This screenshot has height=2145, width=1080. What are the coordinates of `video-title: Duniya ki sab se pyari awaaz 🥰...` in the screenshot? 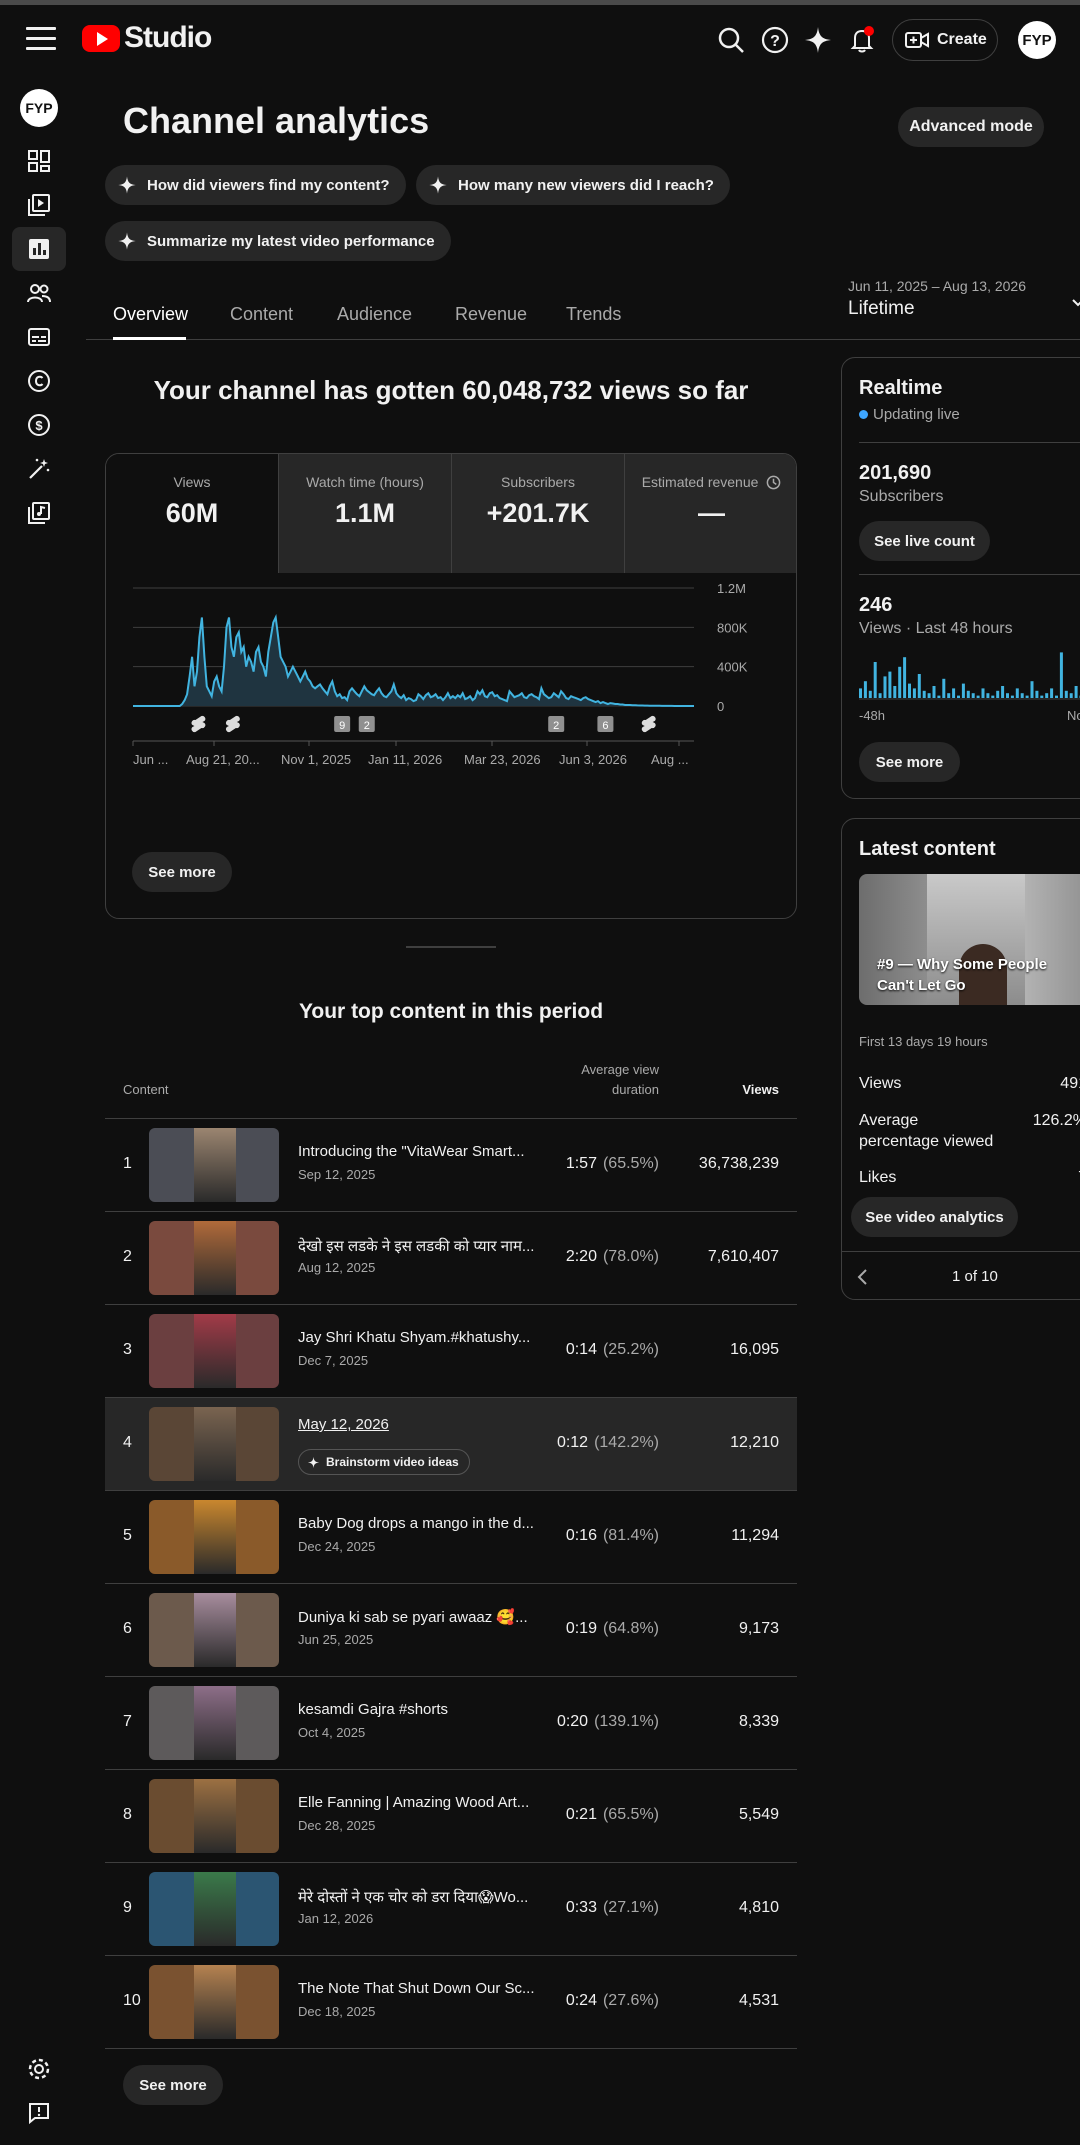 It's located at (425, 1617).